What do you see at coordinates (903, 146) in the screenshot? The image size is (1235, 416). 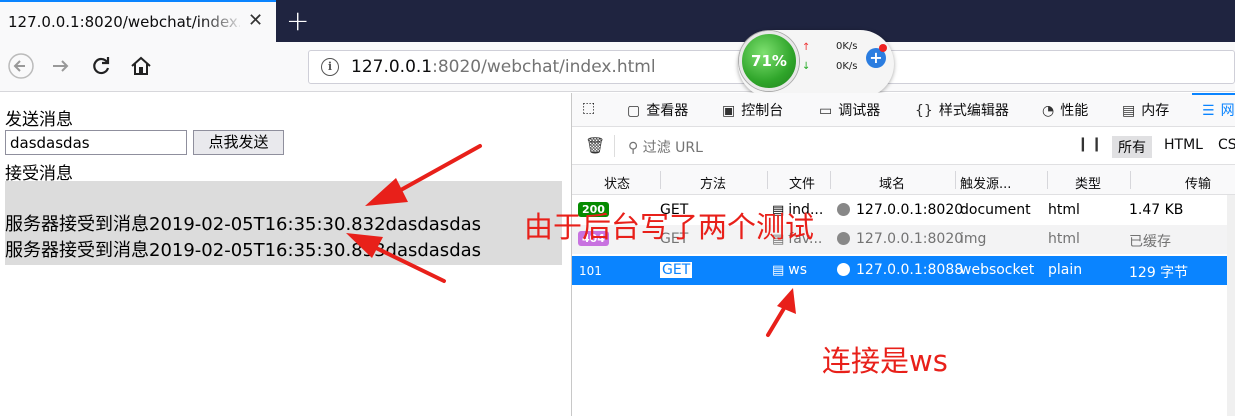 I see `network-filter-bar: 🗑 ⚲ 过滤 URL ❙❙ 所有 HTML CSS` at bounding box center [903, 146].